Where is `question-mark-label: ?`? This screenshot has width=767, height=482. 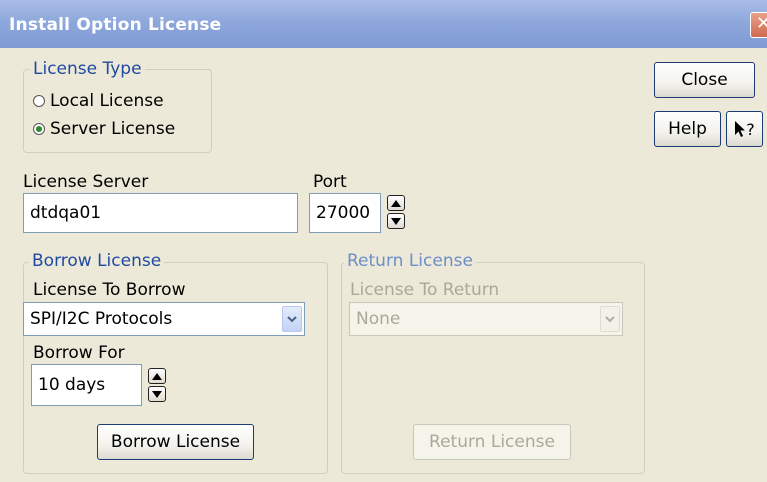
question-mark-label: ? is located at coordinates (750, 129).